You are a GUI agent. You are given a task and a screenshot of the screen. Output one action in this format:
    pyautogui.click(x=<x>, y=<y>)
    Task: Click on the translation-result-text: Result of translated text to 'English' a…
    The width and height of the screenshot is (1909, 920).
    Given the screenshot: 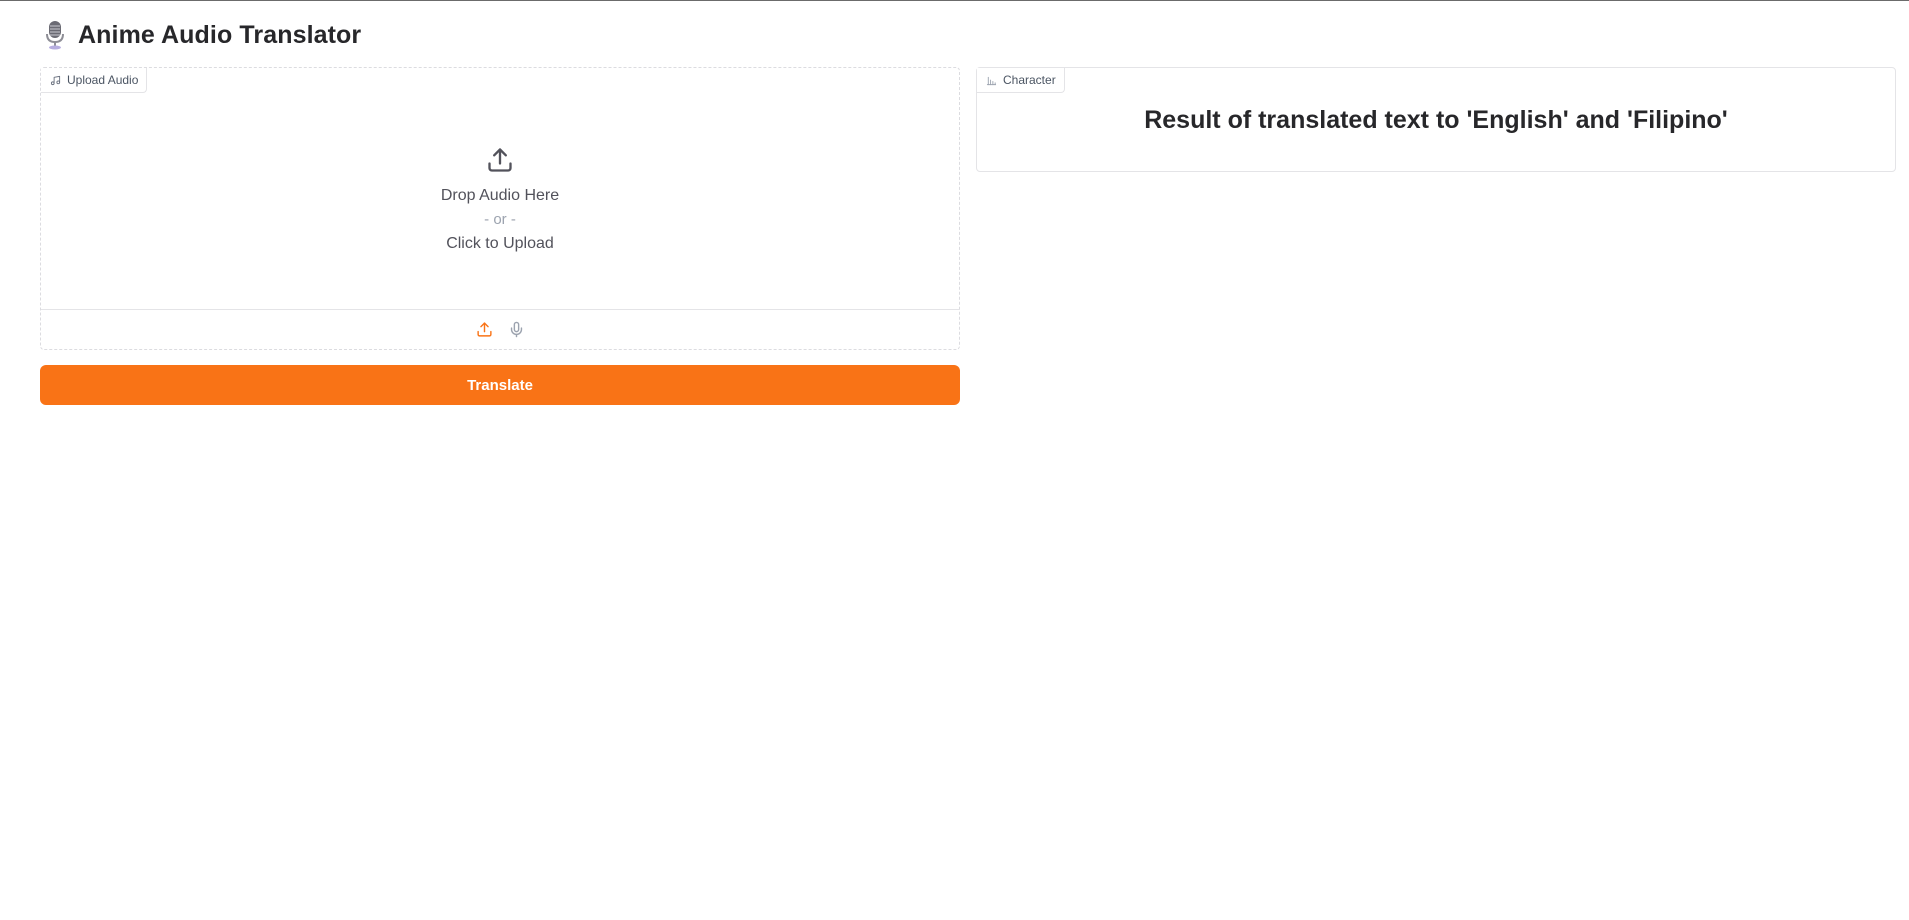 What is the action you would take?
    pyautogui.click(x=1436, y=120)
    